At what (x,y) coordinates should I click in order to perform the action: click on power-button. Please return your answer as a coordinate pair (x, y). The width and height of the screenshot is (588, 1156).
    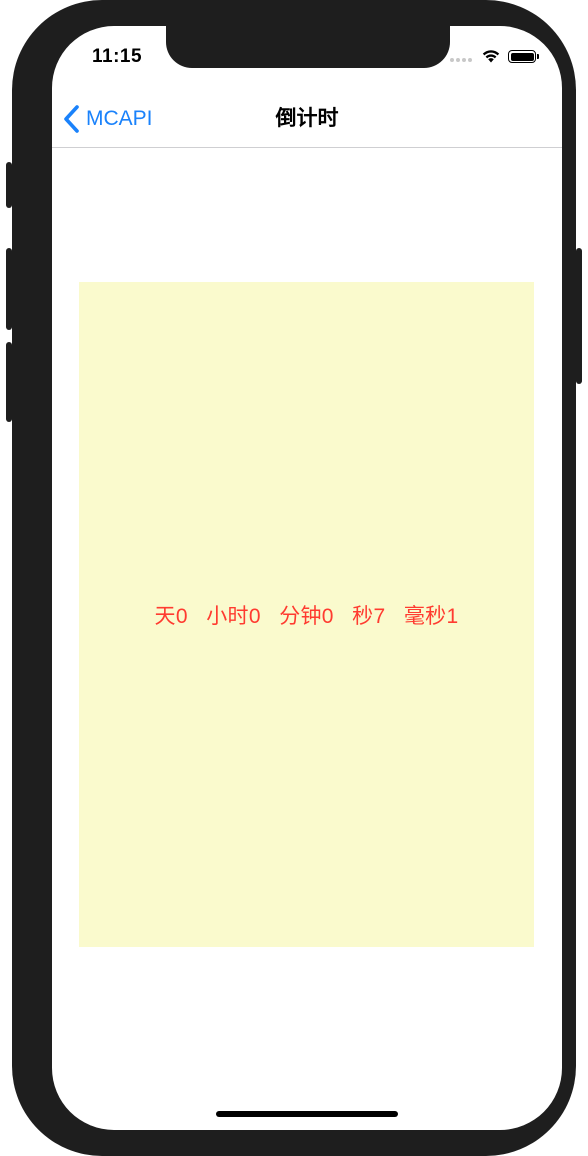
    Looking at the image, I should click on (579, 316).